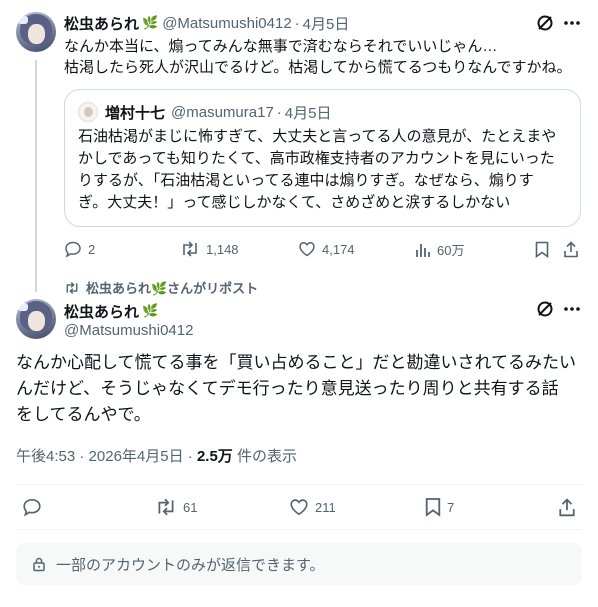 Image resolution: width=598 pixels, height=607 pixels. Describe the element at coordinates (45, 456) in the screenshot. I see `tweet-time: 午後4:53` at that location.